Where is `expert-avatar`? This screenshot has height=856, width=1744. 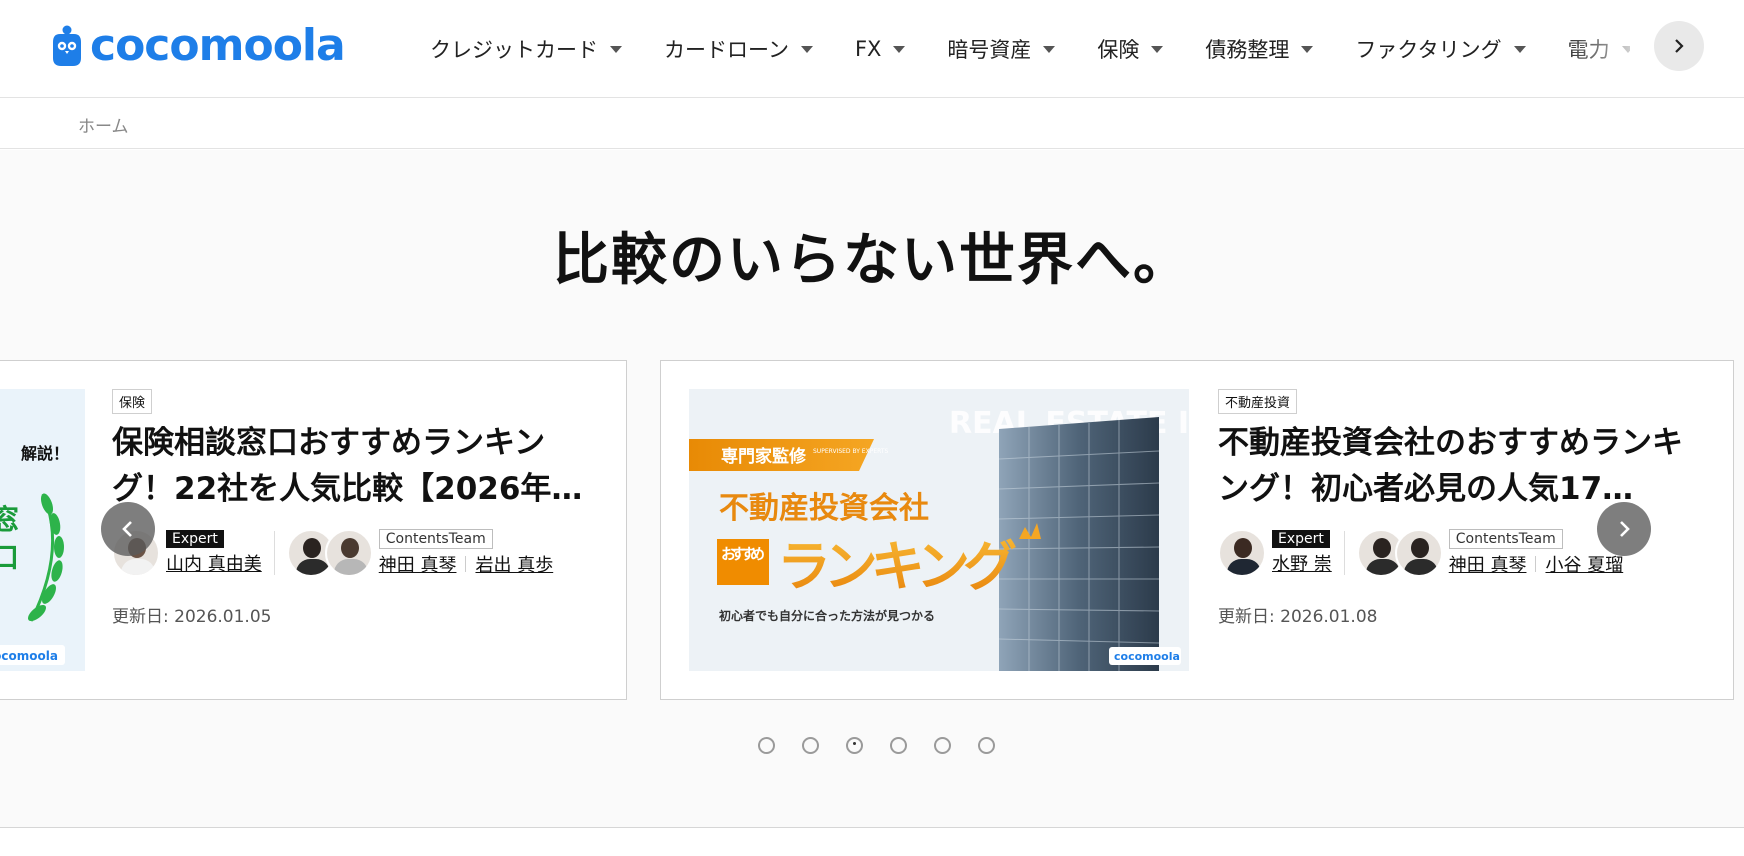 expert-avatar is located at coordinates (1242, 553).